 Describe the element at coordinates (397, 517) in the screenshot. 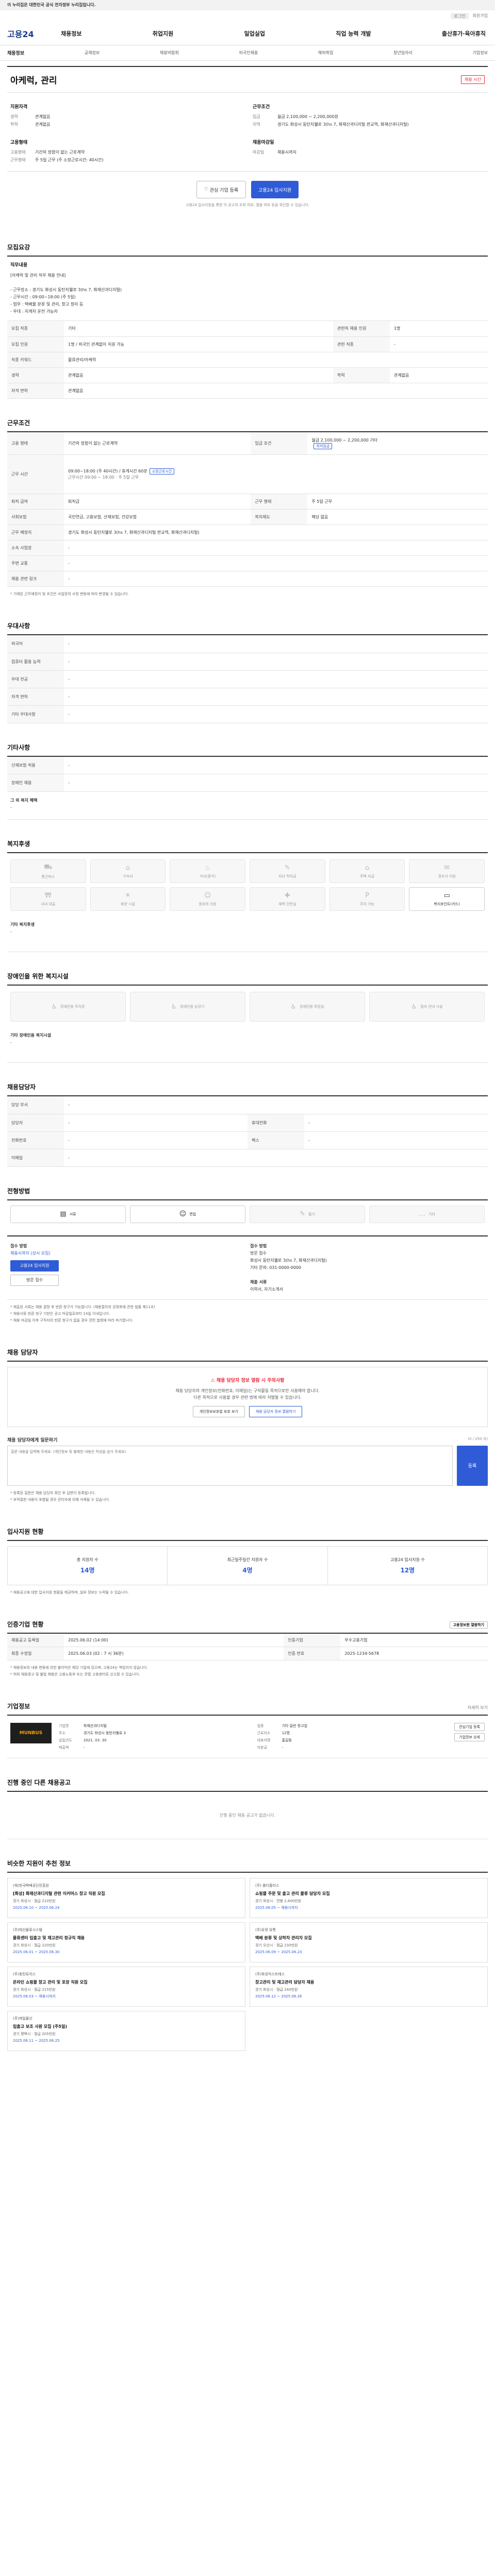

I see `cell-value: 해당 없음` at that location.